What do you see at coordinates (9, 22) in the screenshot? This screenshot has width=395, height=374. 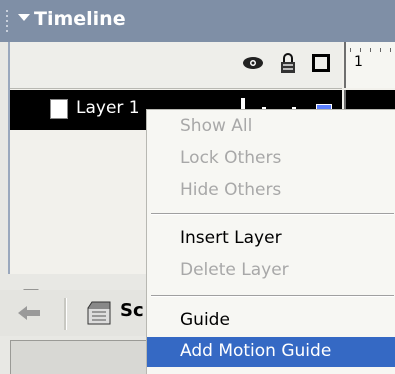 I see `drag-grip-icon` at bounding box center [9, 22].